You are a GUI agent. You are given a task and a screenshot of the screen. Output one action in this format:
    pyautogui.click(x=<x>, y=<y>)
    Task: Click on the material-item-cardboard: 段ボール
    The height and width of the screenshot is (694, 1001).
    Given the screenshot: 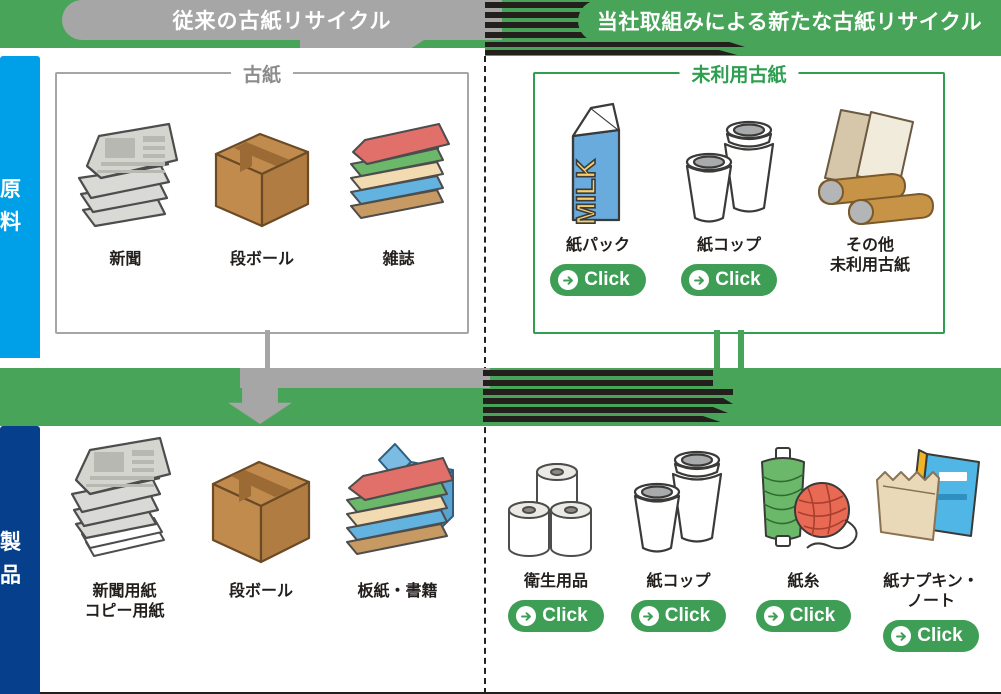 What is the action you would take?
    pyautogui.click(x=262, y=192)
    